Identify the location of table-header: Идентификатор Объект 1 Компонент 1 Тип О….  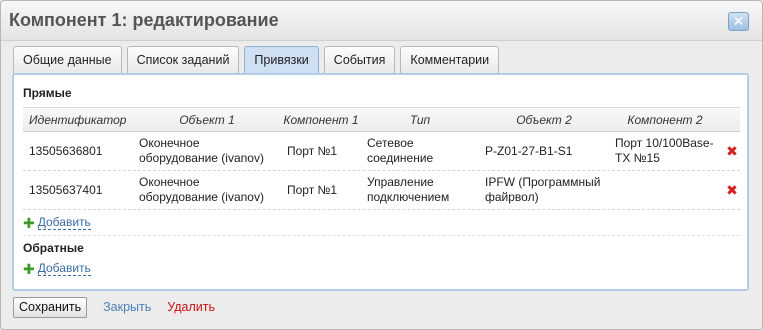
(381, 119).